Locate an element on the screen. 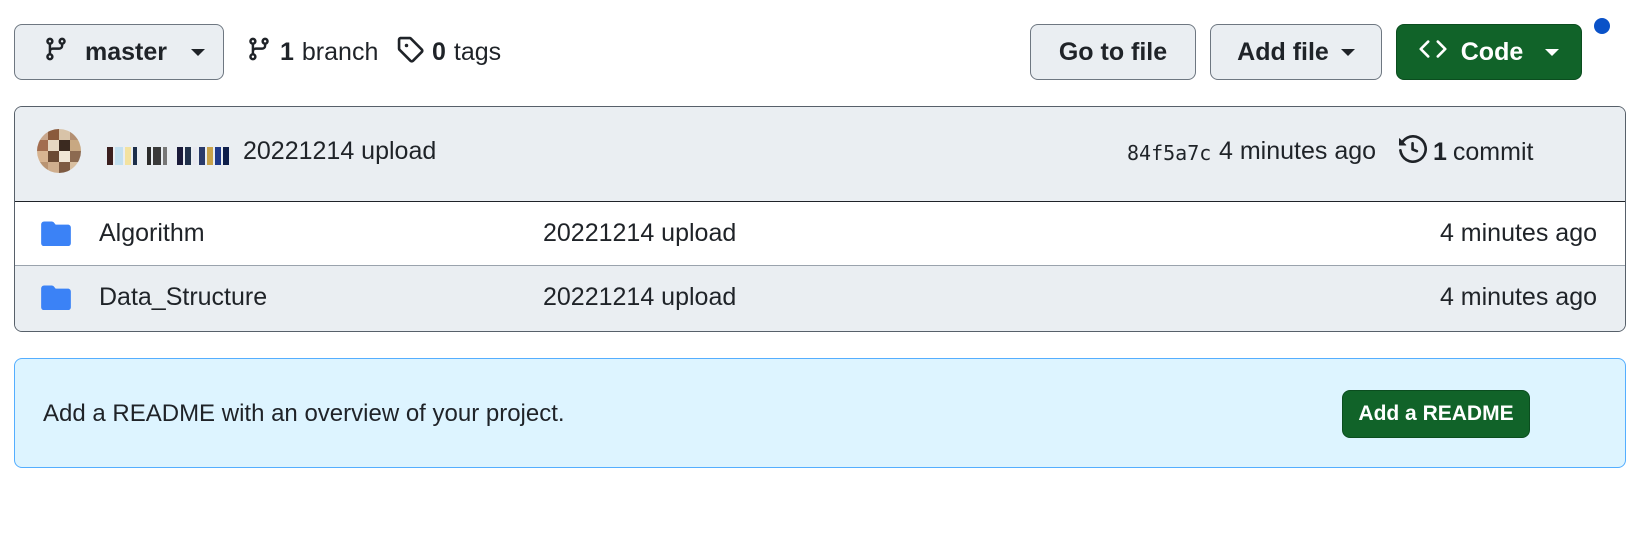 Image resolution: width=1636 pixels, height=547 pixels. commit-time: 4 minutes ago is located at coordinates (1297, 151).